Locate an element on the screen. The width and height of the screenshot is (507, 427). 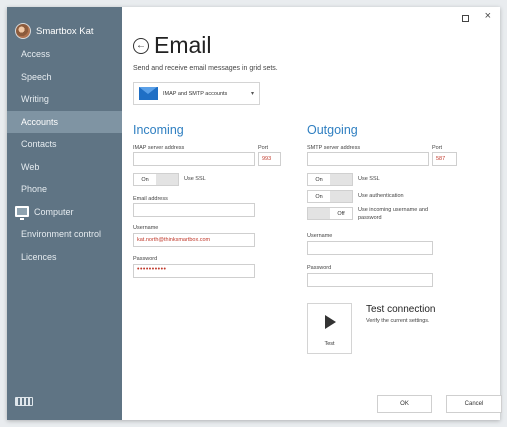
test-connection-button: Test is located at coordinates (329, 328).